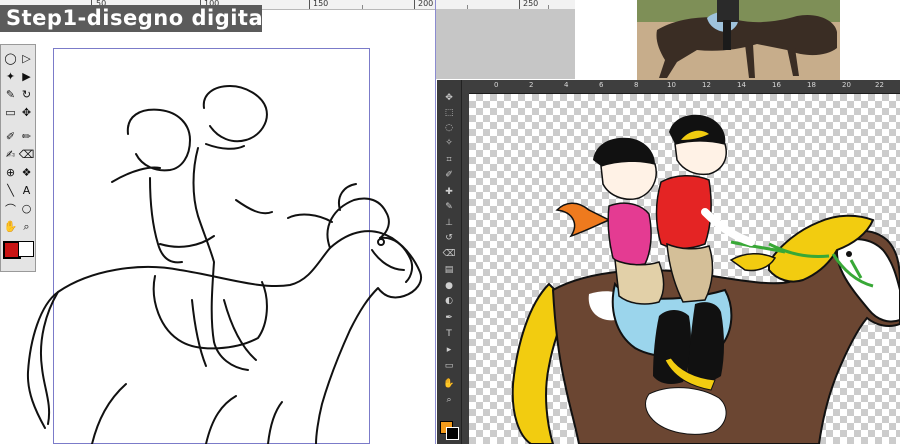  What do you see at coordinates (697, 129) in the screenshot?
I see `boy-helmet` at bounding box center [697, 129].